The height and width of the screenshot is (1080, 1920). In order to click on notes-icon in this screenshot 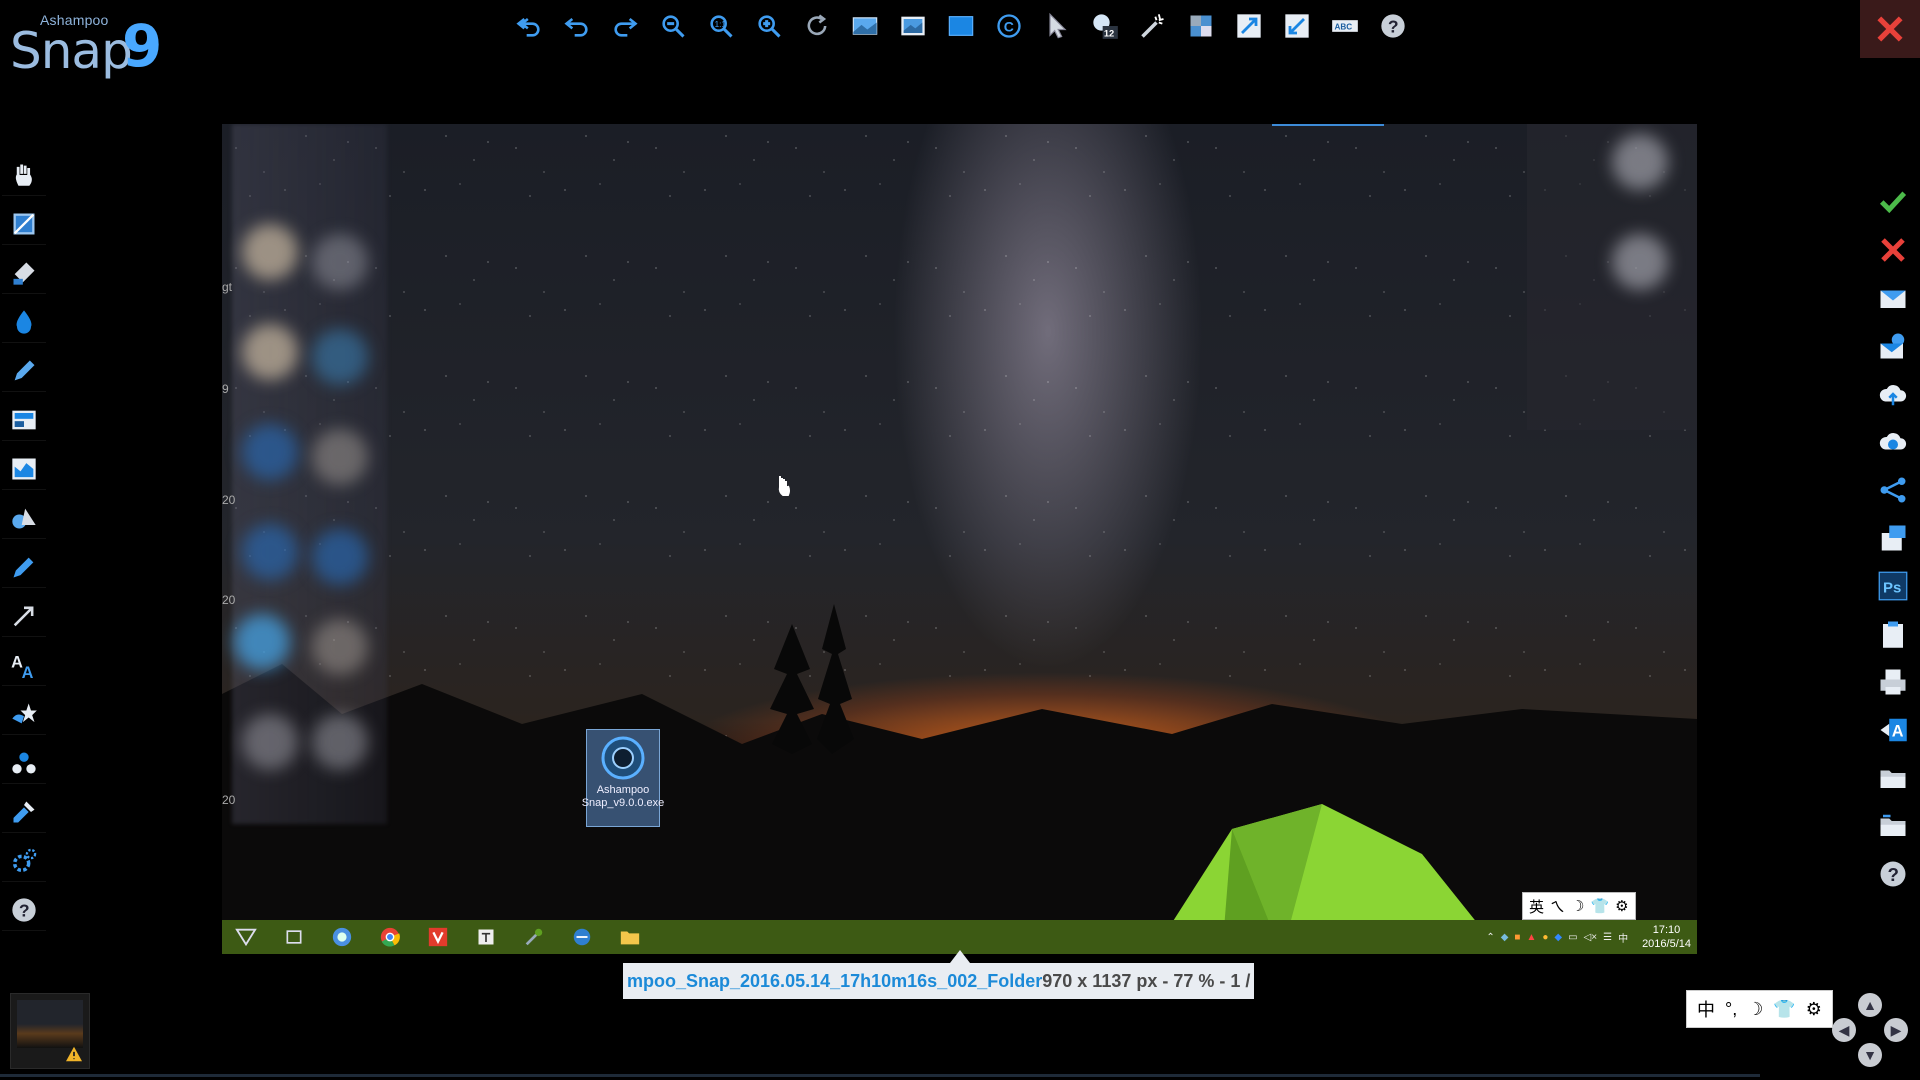, I will do `click(486, 937)`.